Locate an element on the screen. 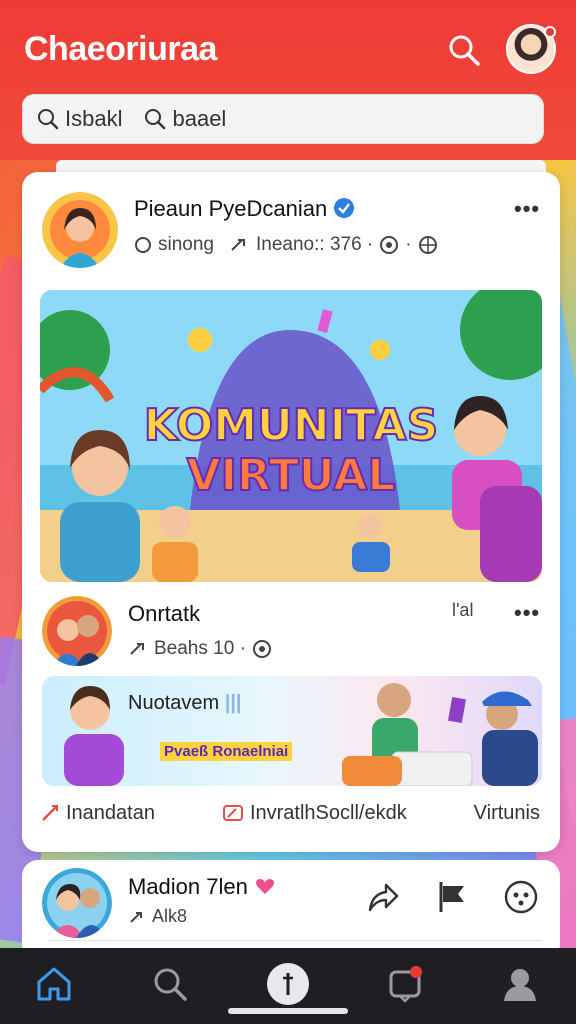  clock-icon is located at coordinates (143, 245).